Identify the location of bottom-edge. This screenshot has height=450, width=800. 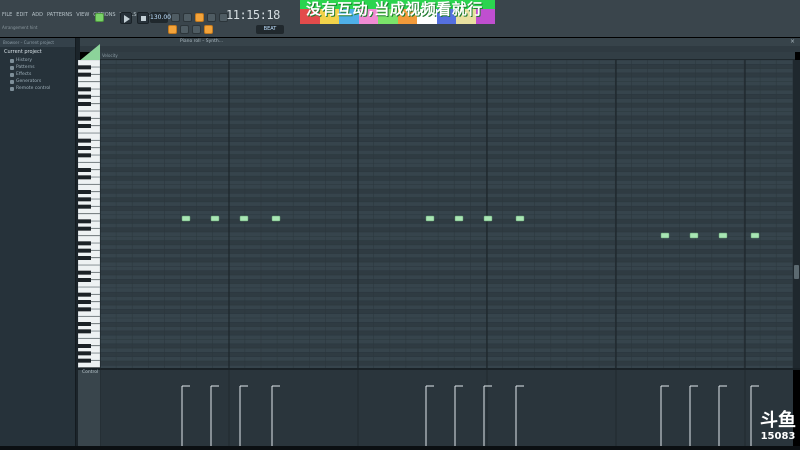
(400, 448).